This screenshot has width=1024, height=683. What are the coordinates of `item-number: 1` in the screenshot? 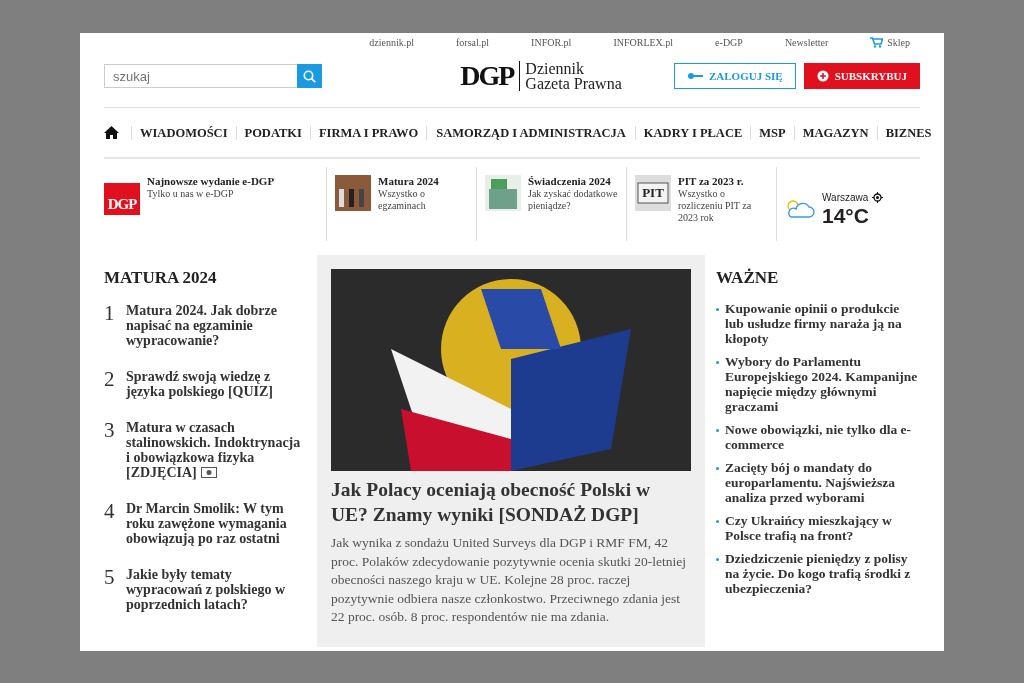 It's located at (110, 313).